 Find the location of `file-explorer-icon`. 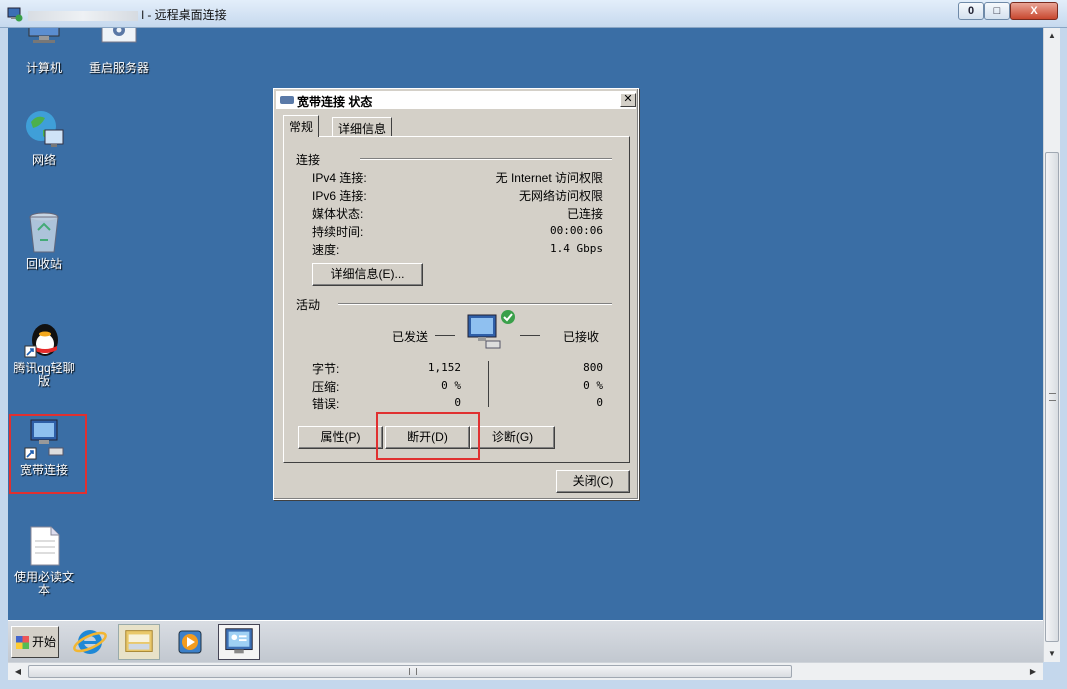

file-explorer-icon is located at coordinates (139, 642).